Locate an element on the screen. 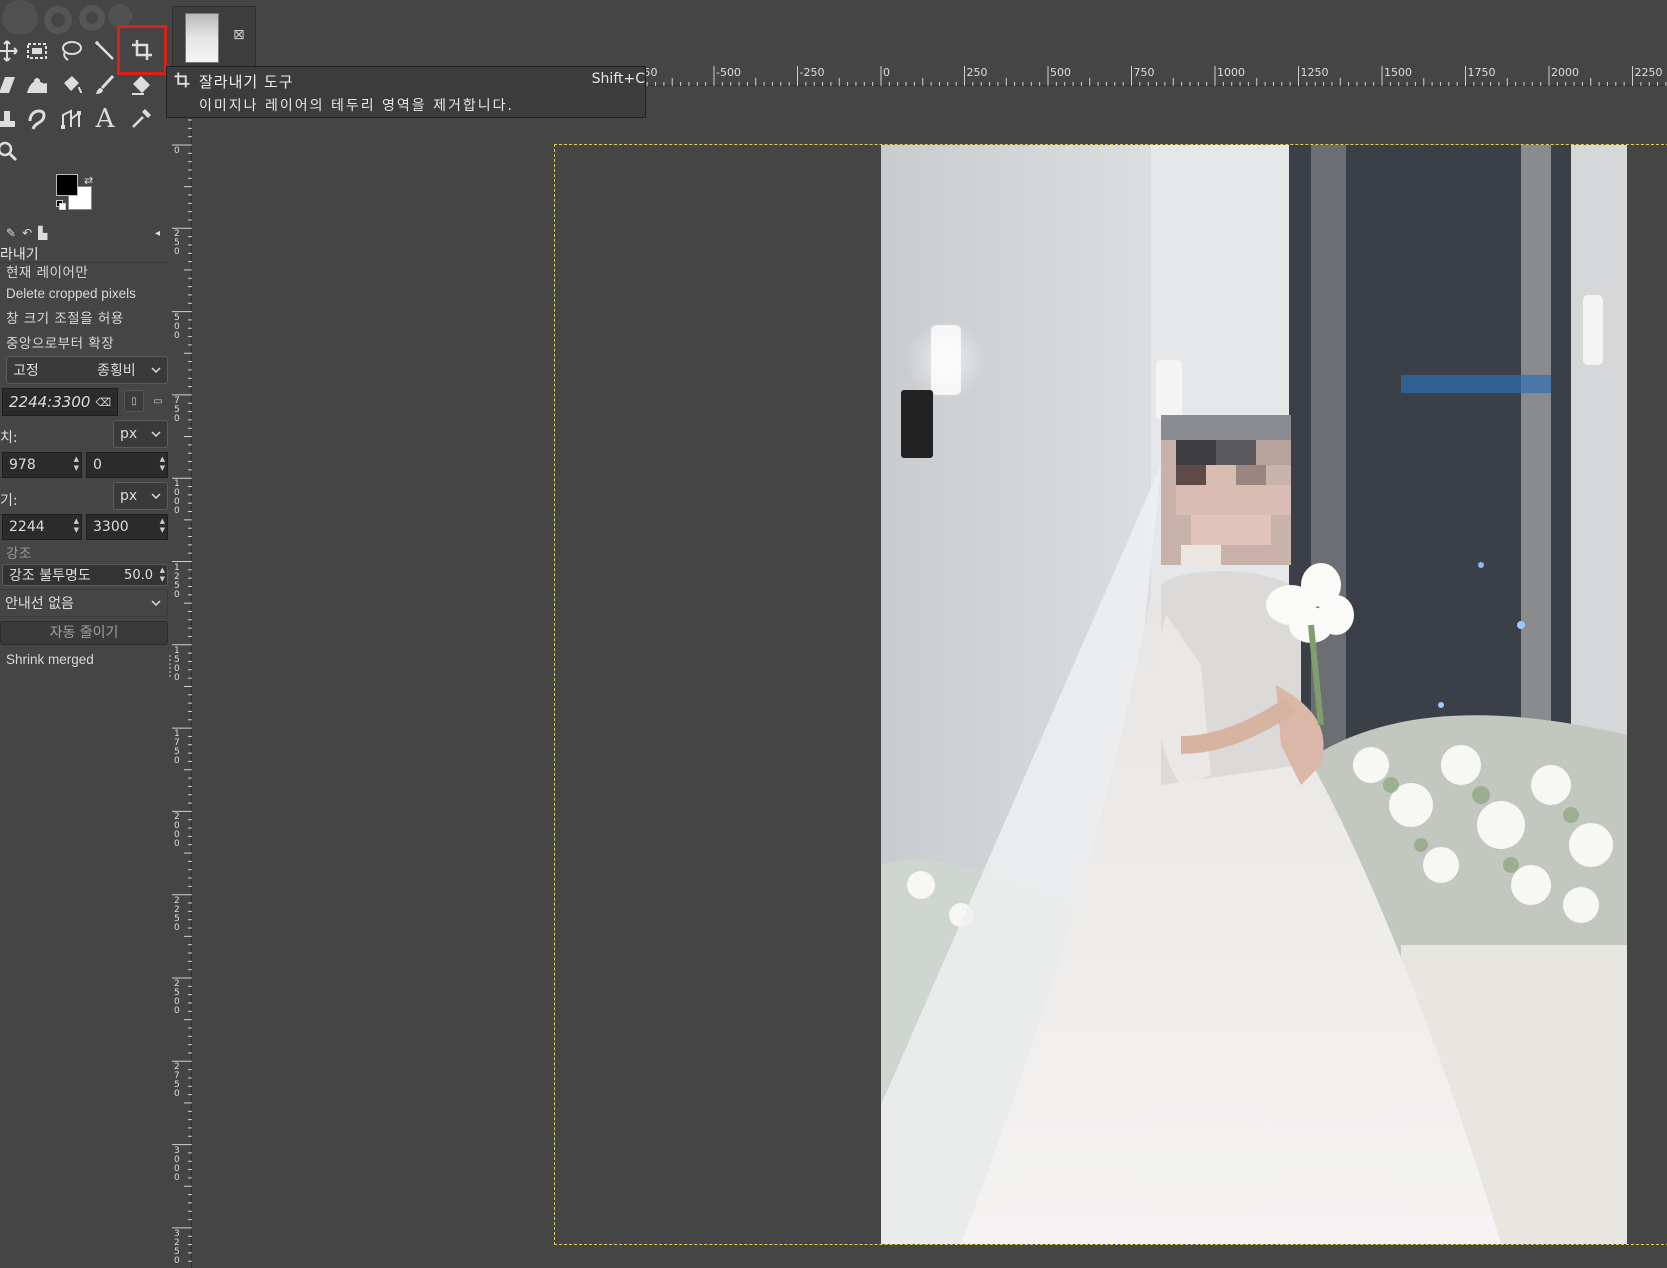 The image size is (1667, 1268). position-y-input: 0 ▲ ▼ is located at coordinates (127, 465).